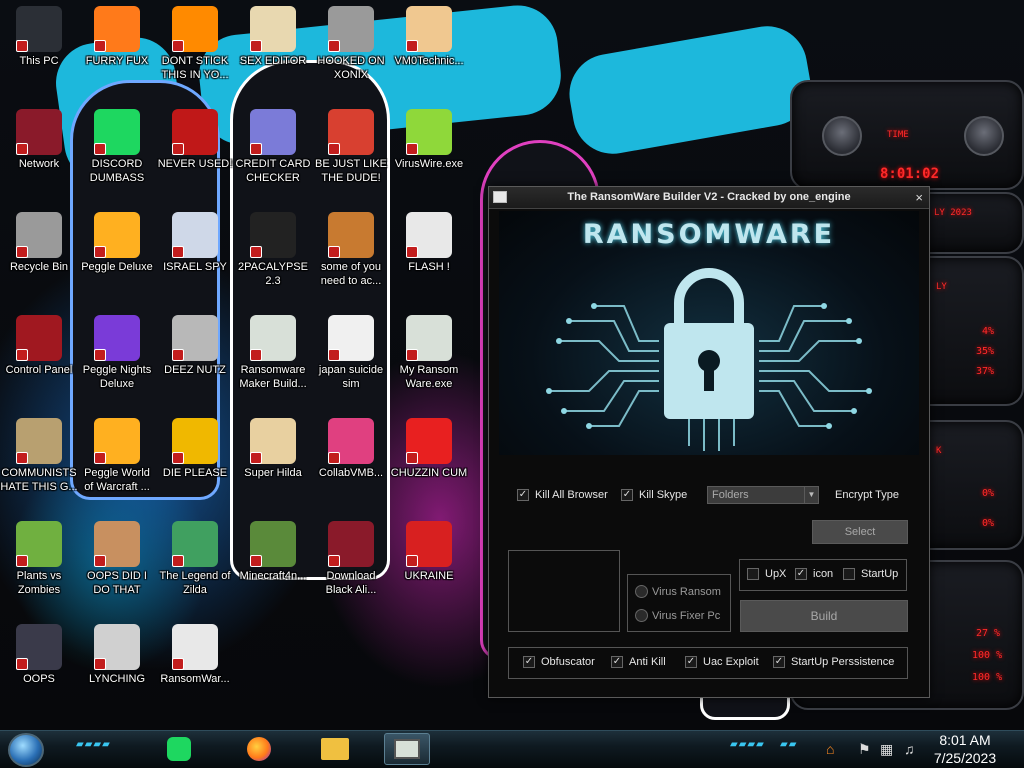 The height and width of the screenshot is (768, 1024). I want to click on taskbar-ransomware-builder, so click(407, 749).